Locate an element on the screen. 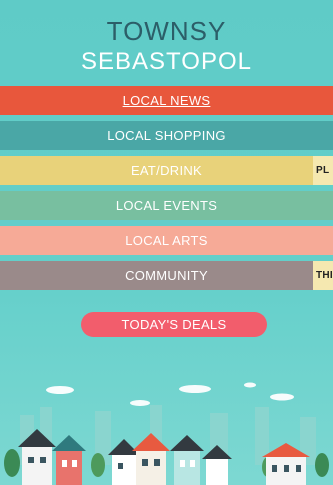 The height and width of the screenshot is (485, 333). menu-item-local-shopping: LOCAL SHOPPING is located at coordinates (166, 135).